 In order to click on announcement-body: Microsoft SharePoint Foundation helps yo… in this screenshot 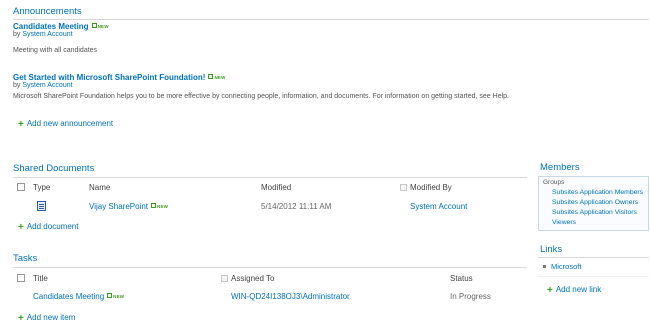, I will do `click(261, 96)`.